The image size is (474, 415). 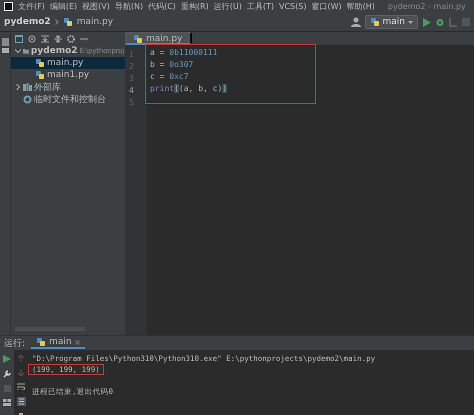 What do you see at coordinates (68, 63) in the screenshot?
I see `tree-item: main.py` at bounding box center [68, 63].